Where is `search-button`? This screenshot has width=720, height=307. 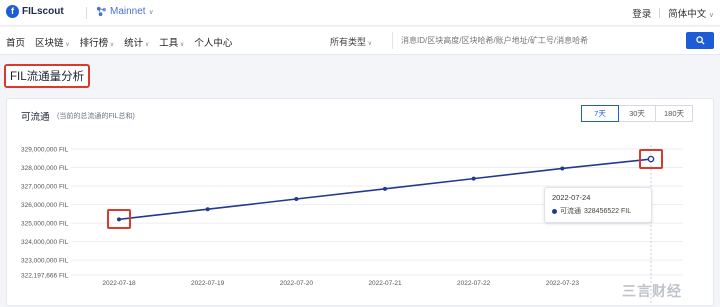 search-button is located at coordinates (700, 40).